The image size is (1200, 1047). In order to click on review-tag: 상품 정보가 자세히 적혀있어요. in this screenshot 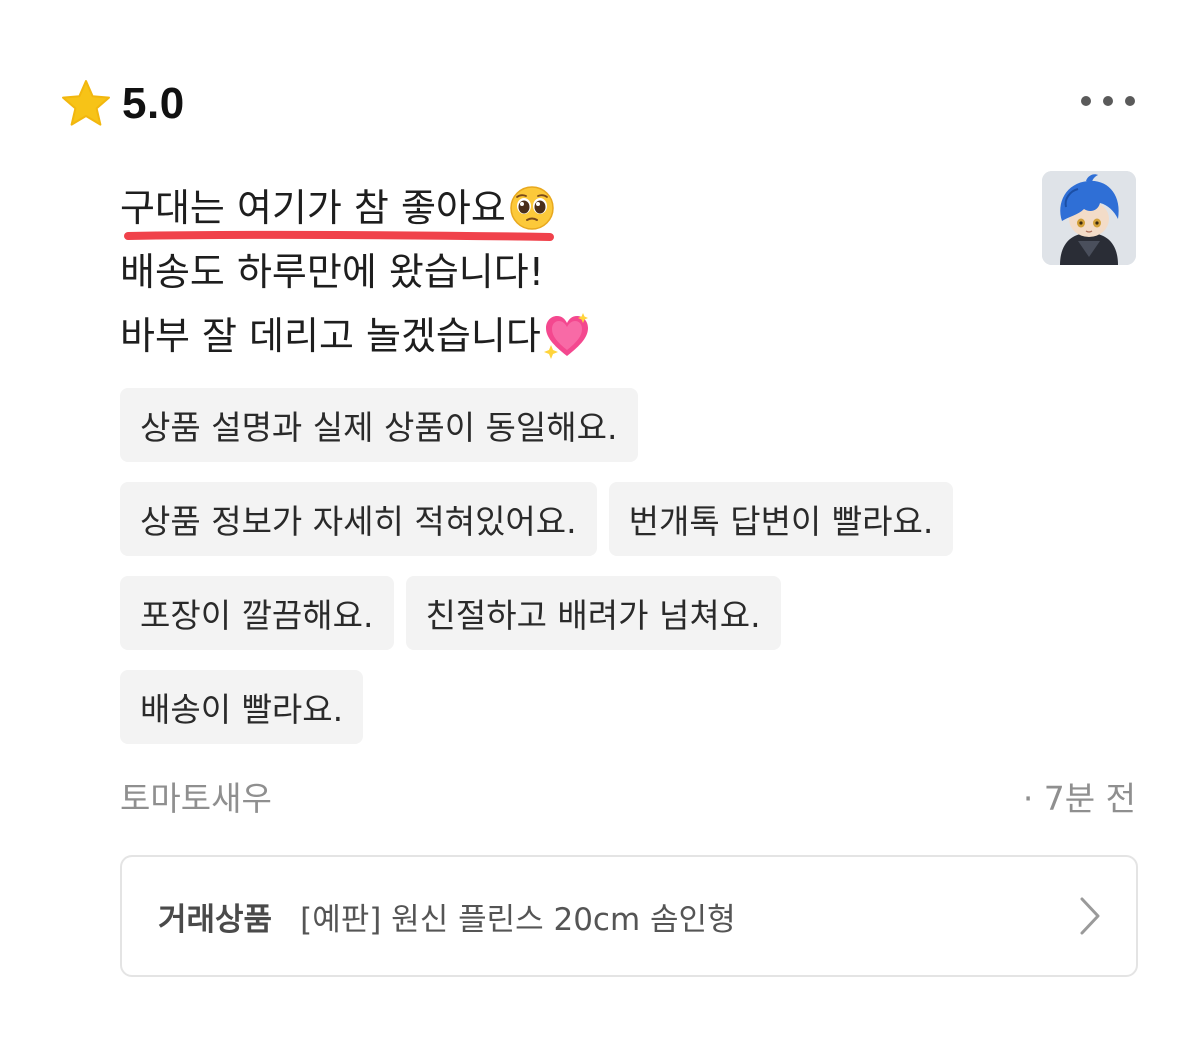, I will do `click(358, 519)`.